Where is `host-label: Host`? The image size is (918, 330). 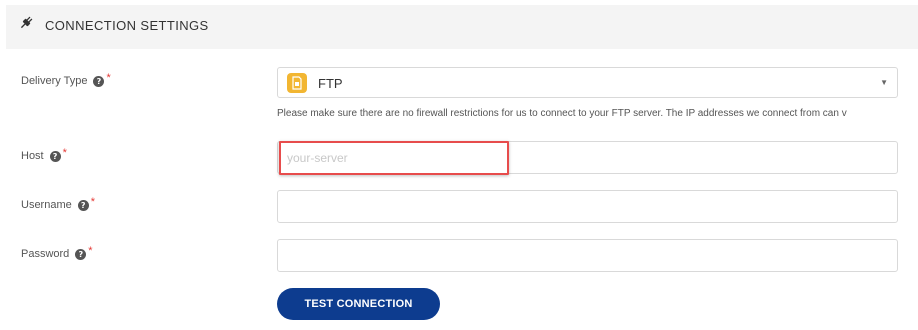 host-label: Host is located at coordinates (32, 156).